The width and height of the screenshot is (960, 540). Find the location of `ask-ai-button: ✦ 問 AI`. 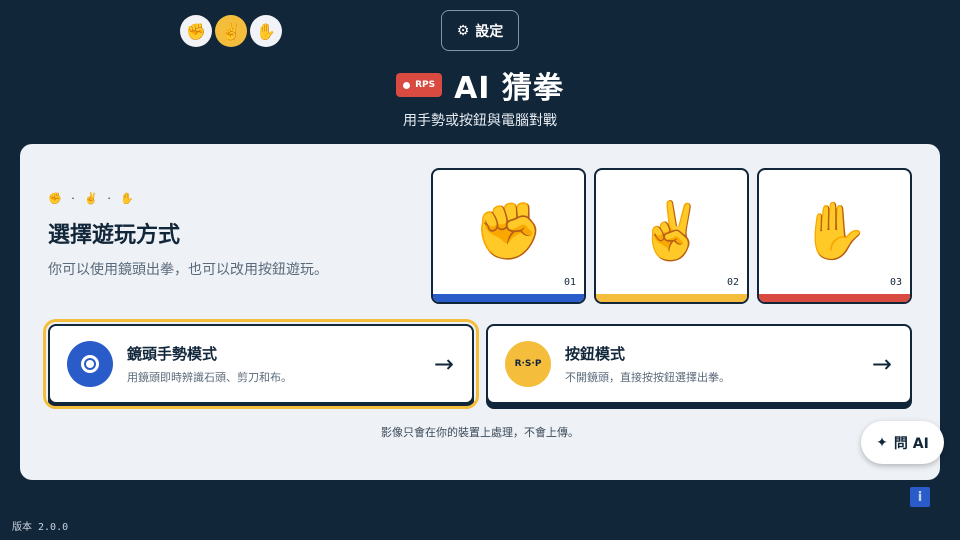

ask-ai-button: ✦ 問 AI is located at coordinates (902, 442).